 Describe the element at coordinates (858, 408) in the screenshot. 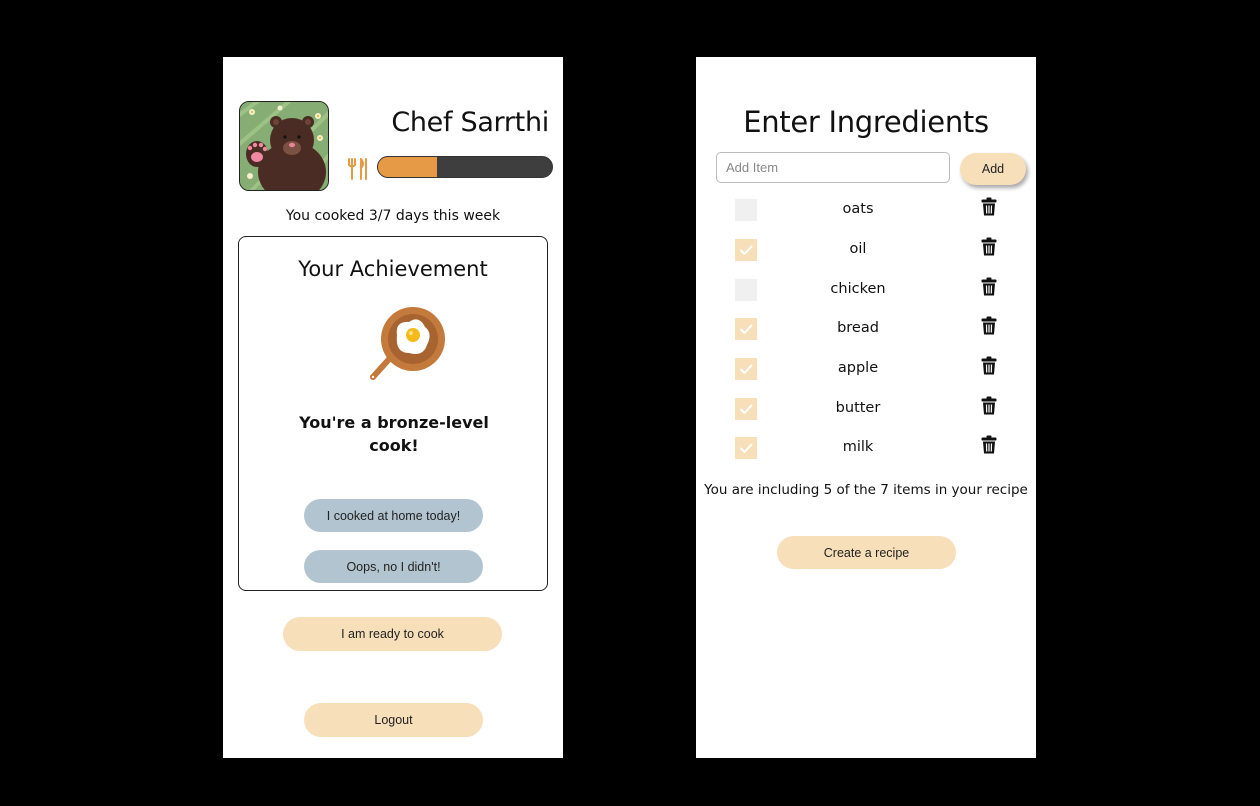

I see `ingredient-name: butter` at that location.